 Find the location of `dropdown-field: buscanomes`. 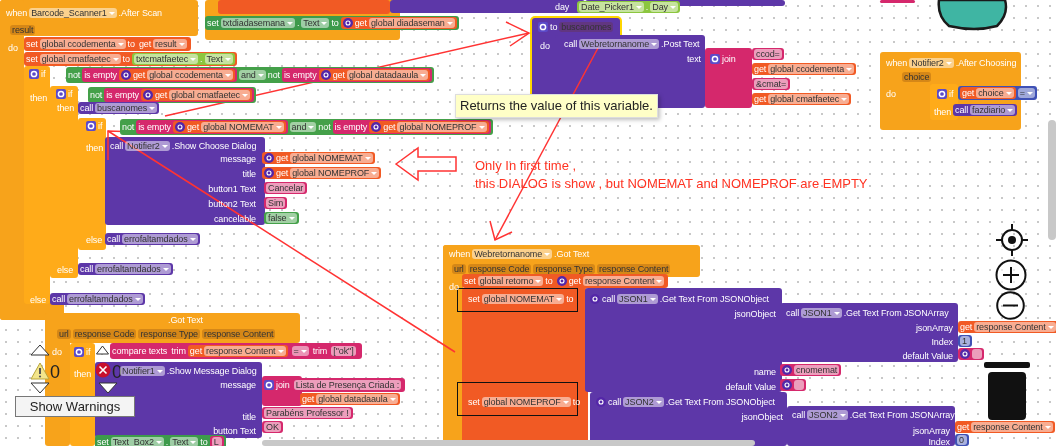

dropdown-field: buscanomes is located at coordinates (126, 108).